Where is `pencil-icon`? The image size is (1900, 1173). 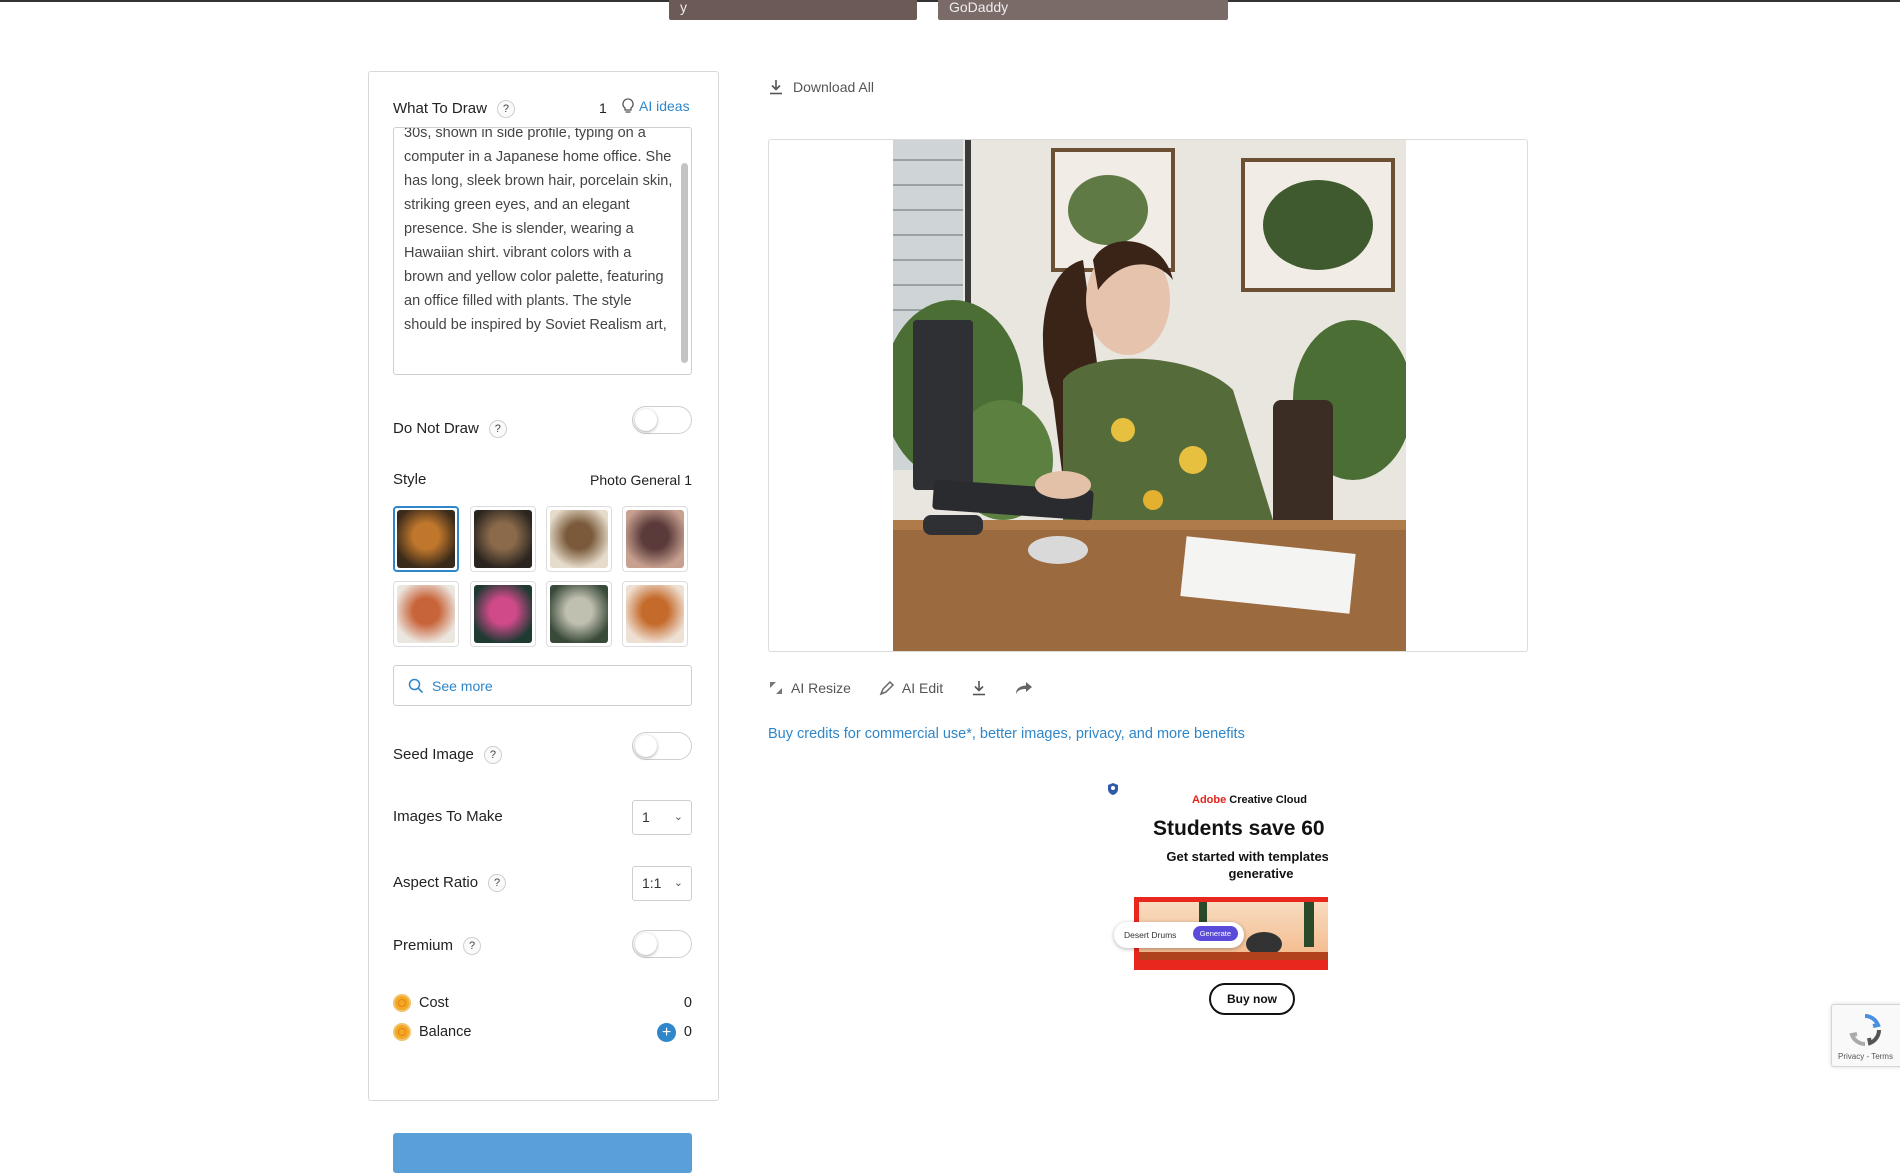 pencil-icon is located at coordinates (886, 688).